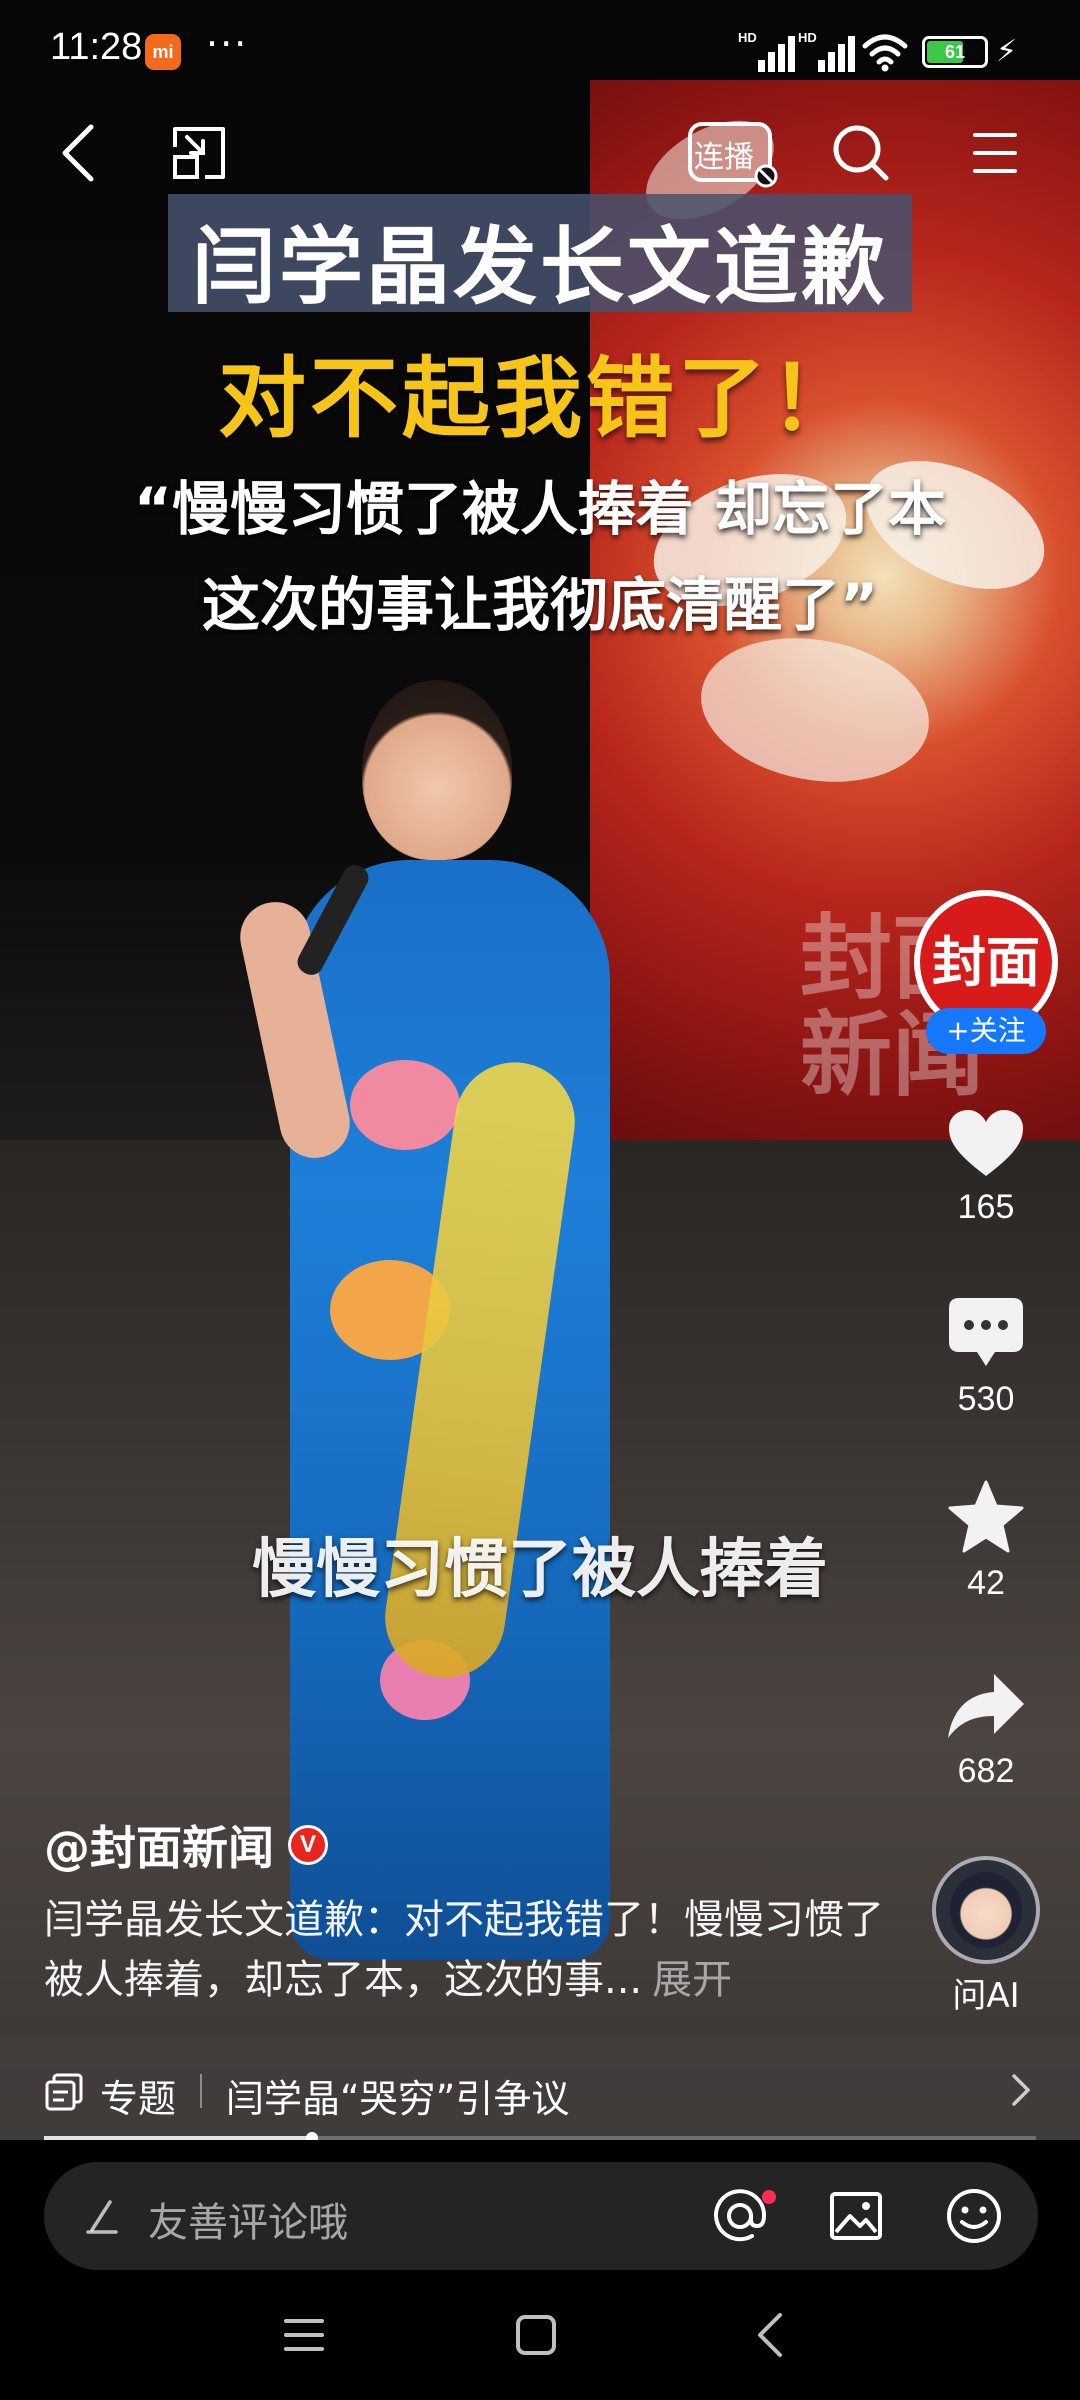  Describe the element at coordinates (692, 1980) in the screenshot. I see `expand-link: 展开` at that location.